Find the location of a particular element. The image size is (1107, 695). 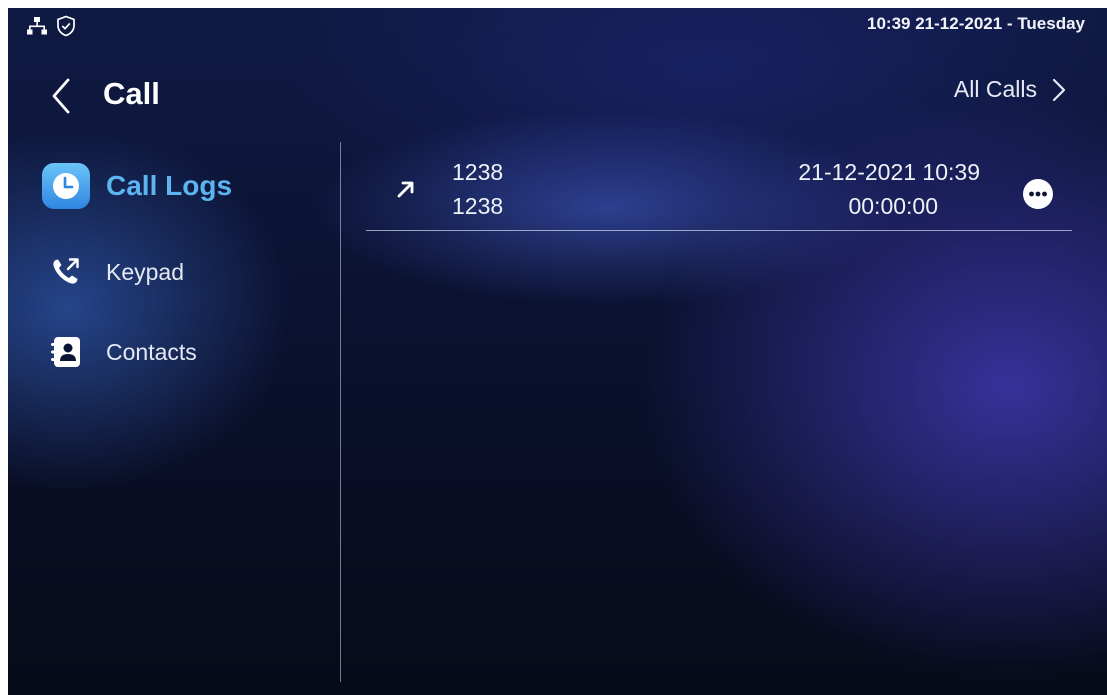

call-log-duration: 00:00:00 is located at coordinates (893, 206).